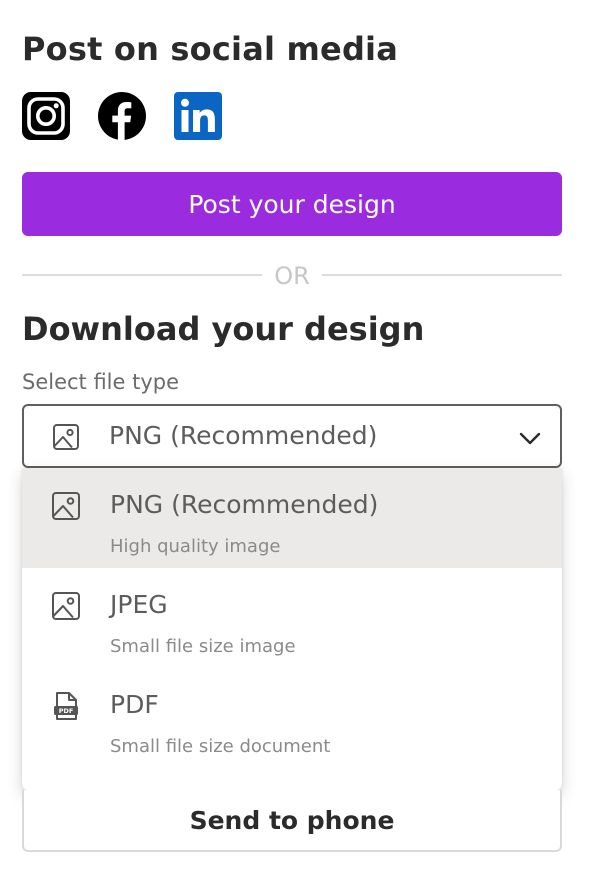 Image resolution: width=590 pixels, height=880 pixels. I want to click on post-design-button: Post your design, so click(292, 204).